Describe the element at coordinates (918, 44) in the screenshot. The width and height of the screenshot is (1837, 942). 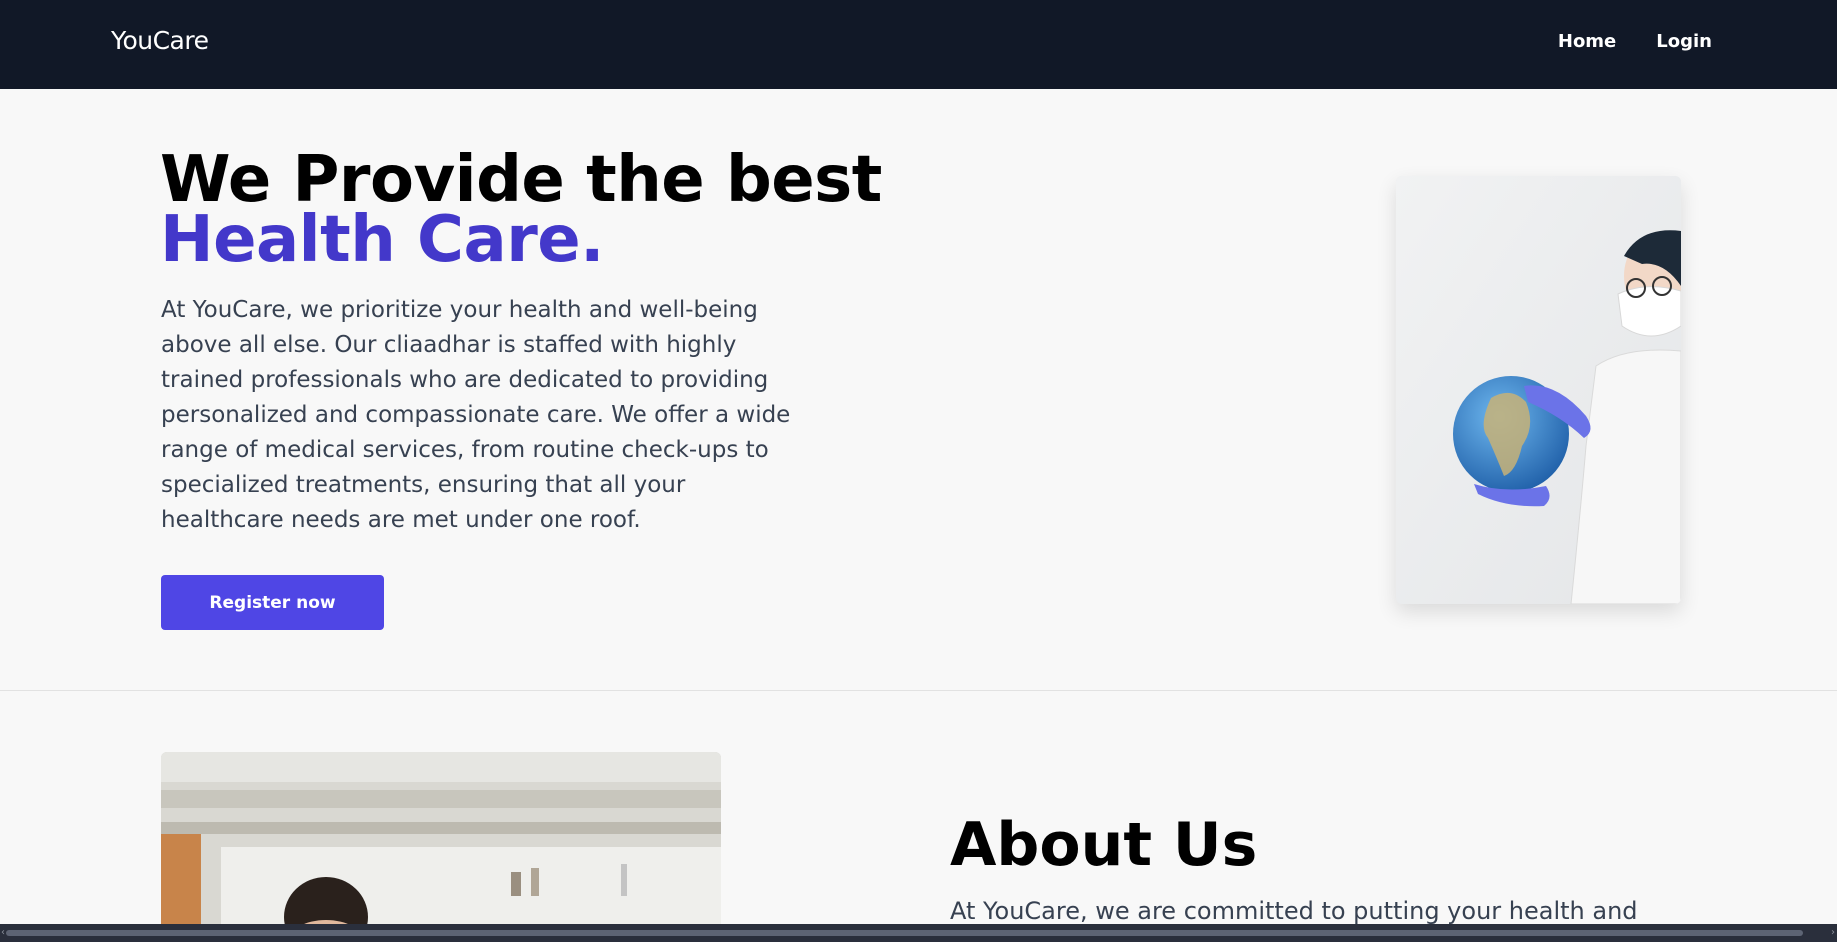
I see `top-navbar: YouCare Home Login` at that location.